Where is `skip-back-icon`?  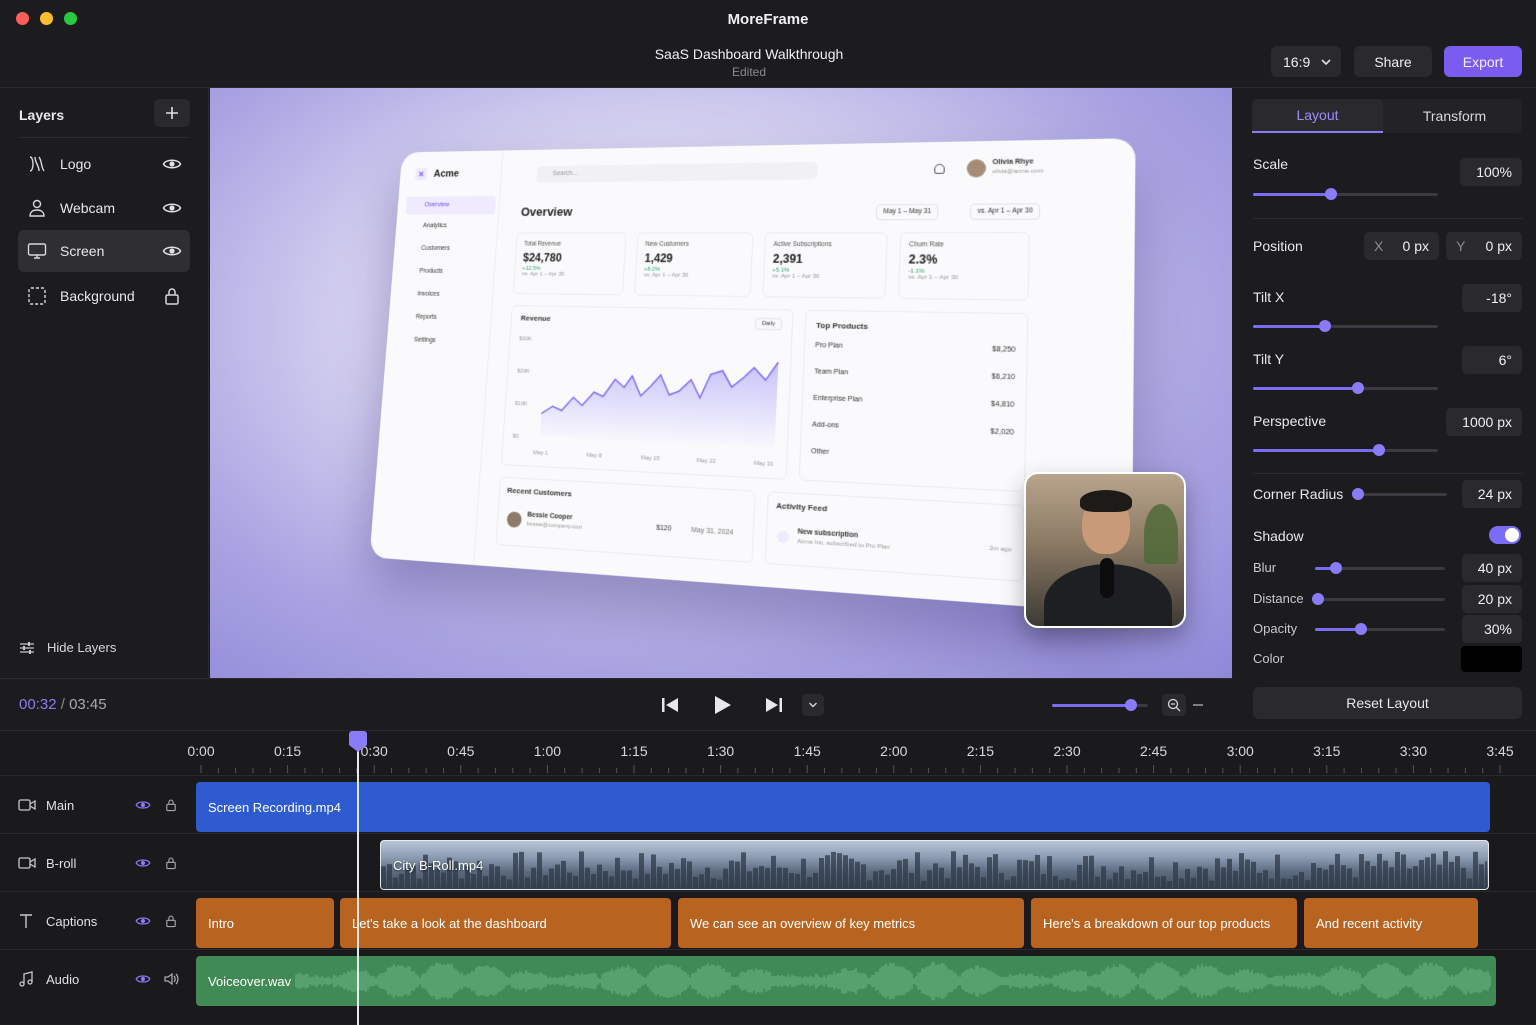
skip-back-icon is located at coordinates (670, 705).